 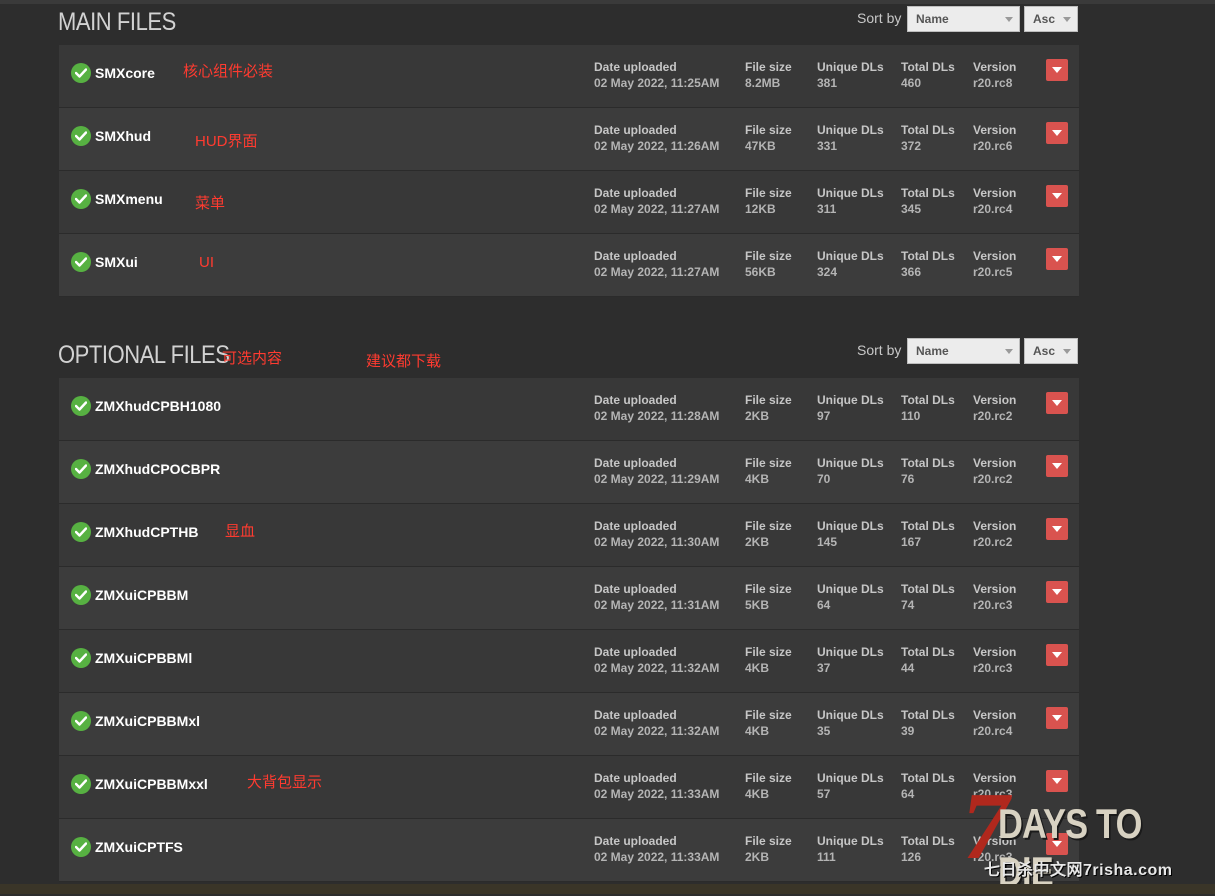 What do you see at coordinates (656, 723) in the screenshot?
I see `date-uploaded-column: Date uploaded 02 May 2022, 11:32AM` at bounding box center [656, 723].